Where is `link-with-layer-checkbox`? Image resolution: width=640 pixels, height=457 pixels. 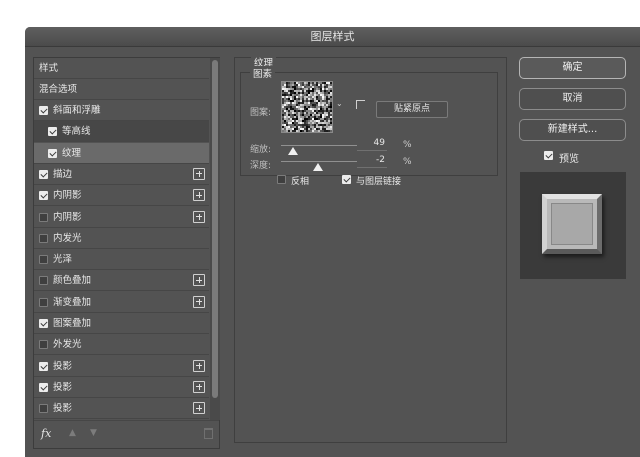
link-with-layer-checkbox is located at coordinates (346, 179).